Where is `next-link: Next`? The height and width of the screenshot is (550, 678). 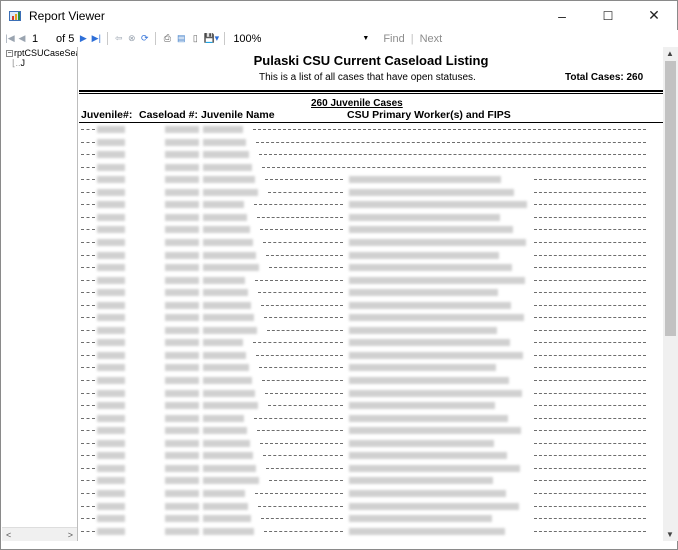
next-link: Next is located at coordinates (431, 39).